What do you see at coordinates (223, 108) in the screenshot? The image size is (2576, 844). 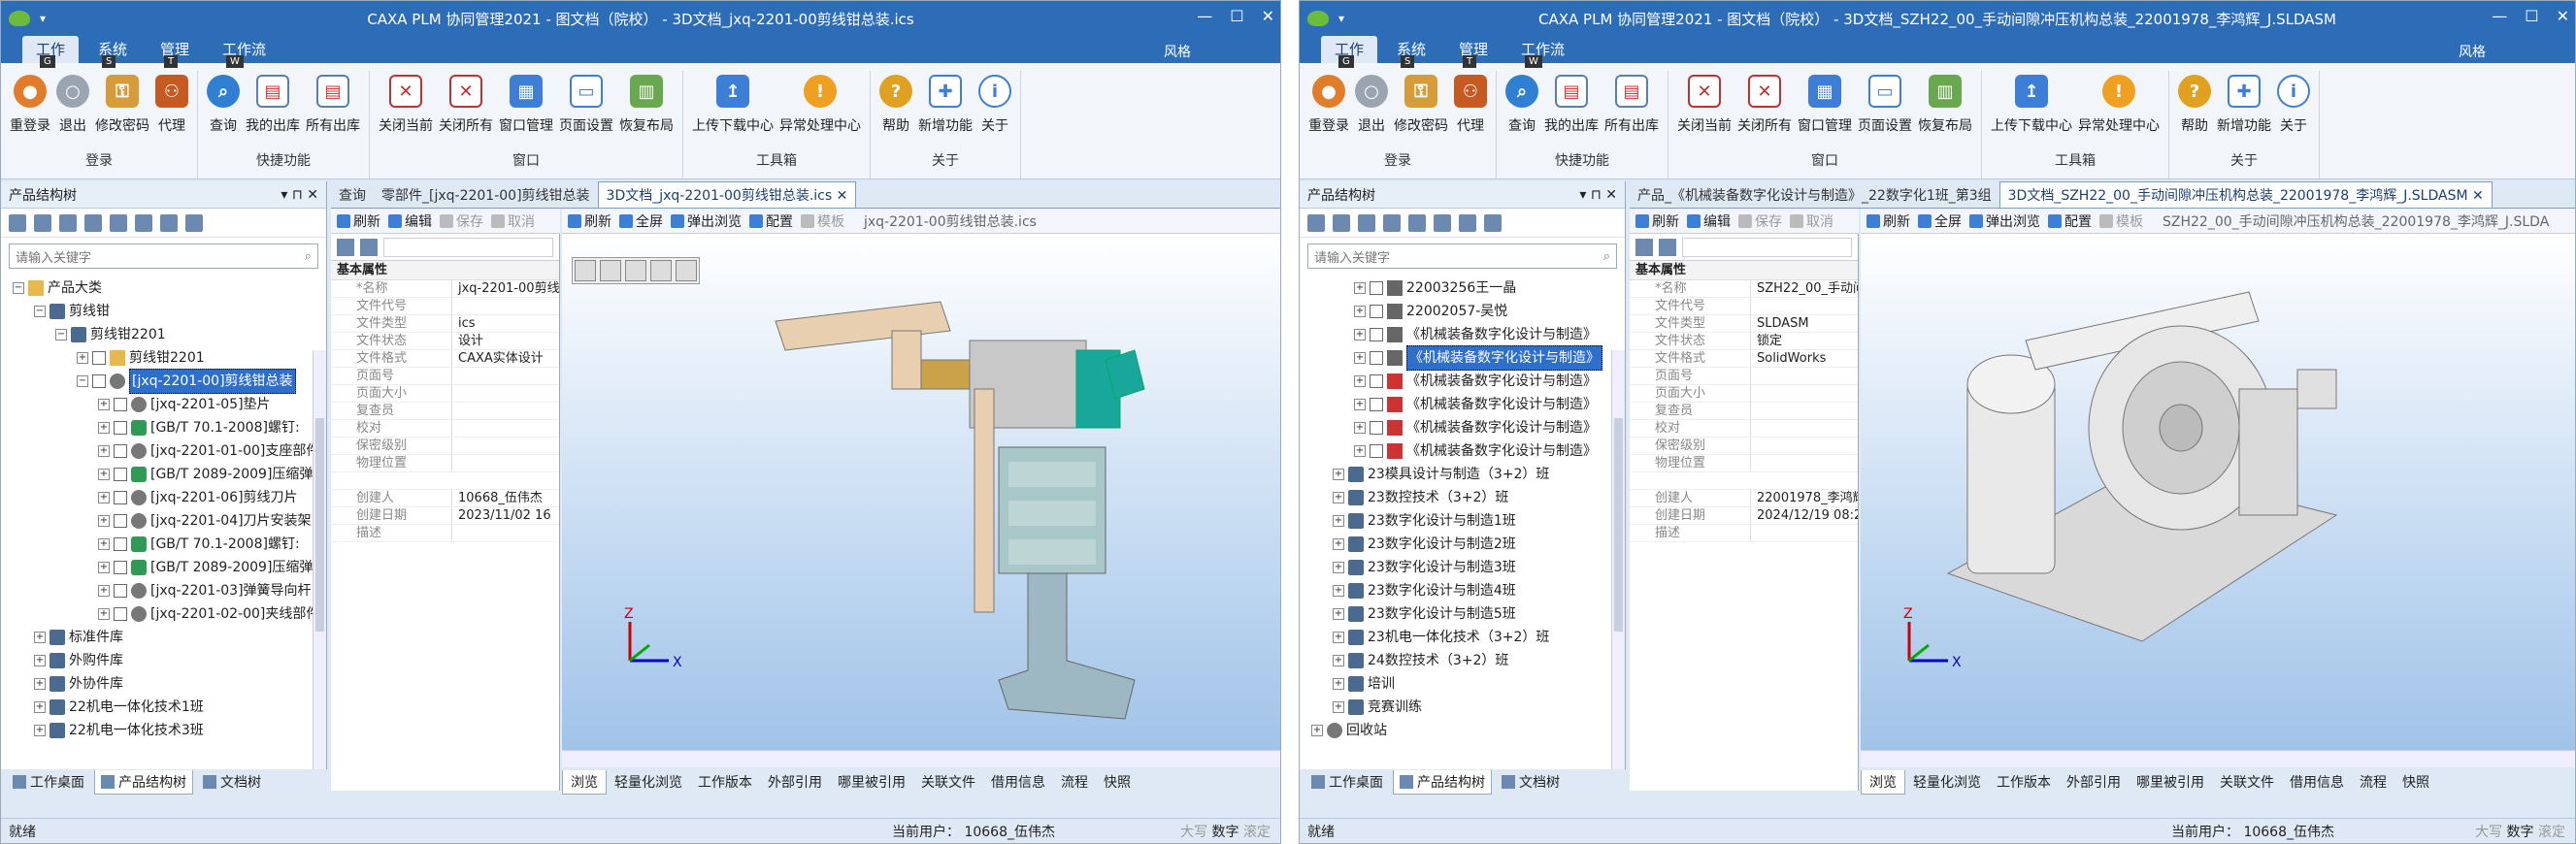 I see `ribbon-button-1-0: ⌕ 查询` at bounding box center [223, 108].